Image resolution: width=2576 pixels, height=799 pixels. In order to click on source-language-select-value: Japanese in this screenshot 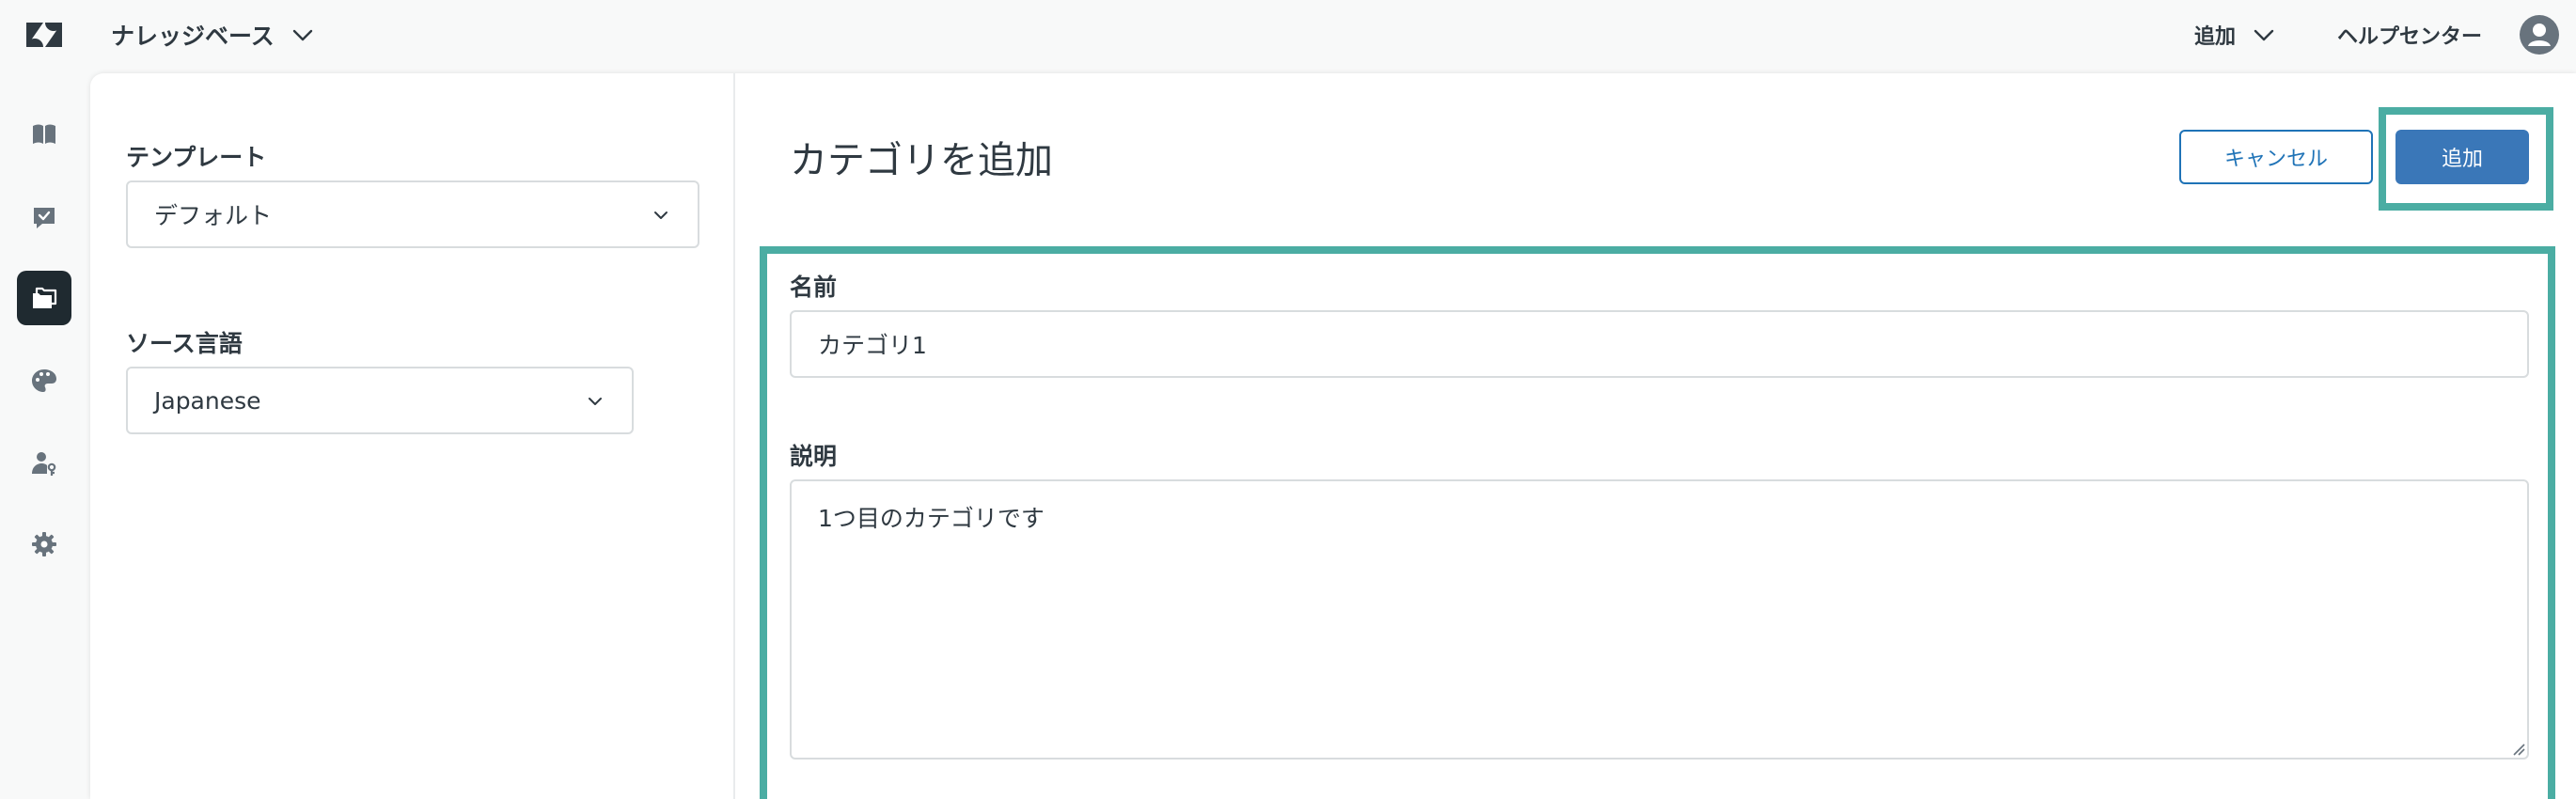, I will do `click(207, 400)`.